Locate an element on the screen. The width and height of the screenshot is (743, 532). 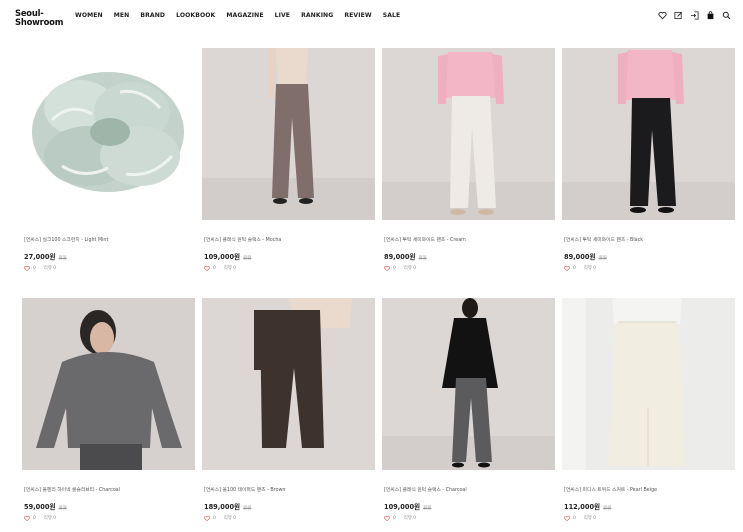
product-name: [언씨스] 울헨리 하이넥 롱슬리브티 - Charcoal is located at coordinates (72, 489).